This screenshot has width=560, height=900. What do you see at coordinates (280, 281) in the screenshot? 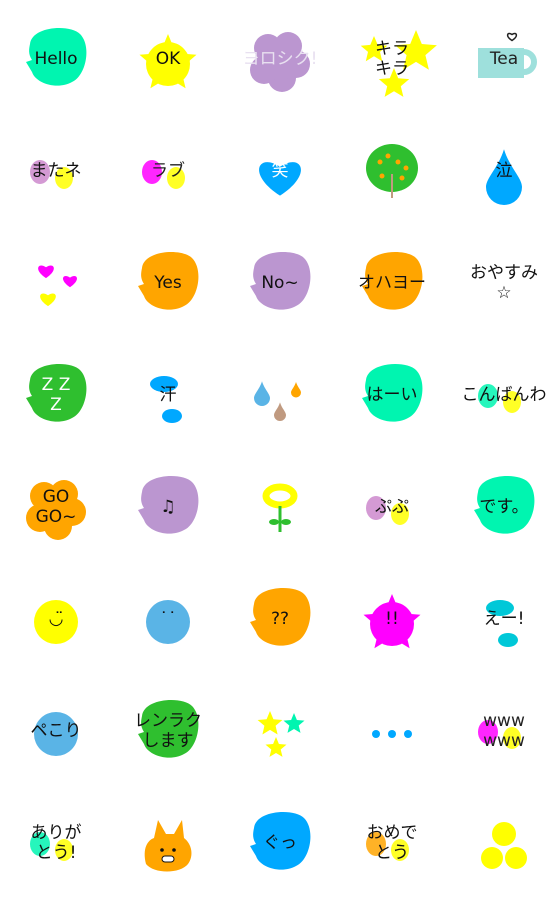
I see `no-icon` at bounding box center [280, 281].